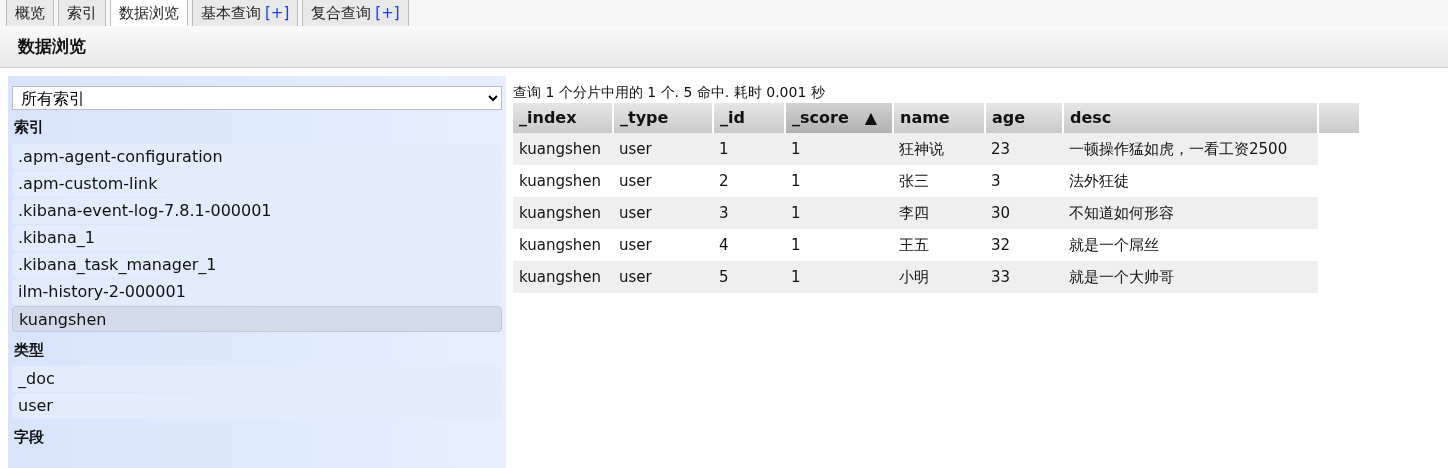 The width and height of the screenshot is (1448, 468). I want to click on section-heading: 索引, so click(29, 127).